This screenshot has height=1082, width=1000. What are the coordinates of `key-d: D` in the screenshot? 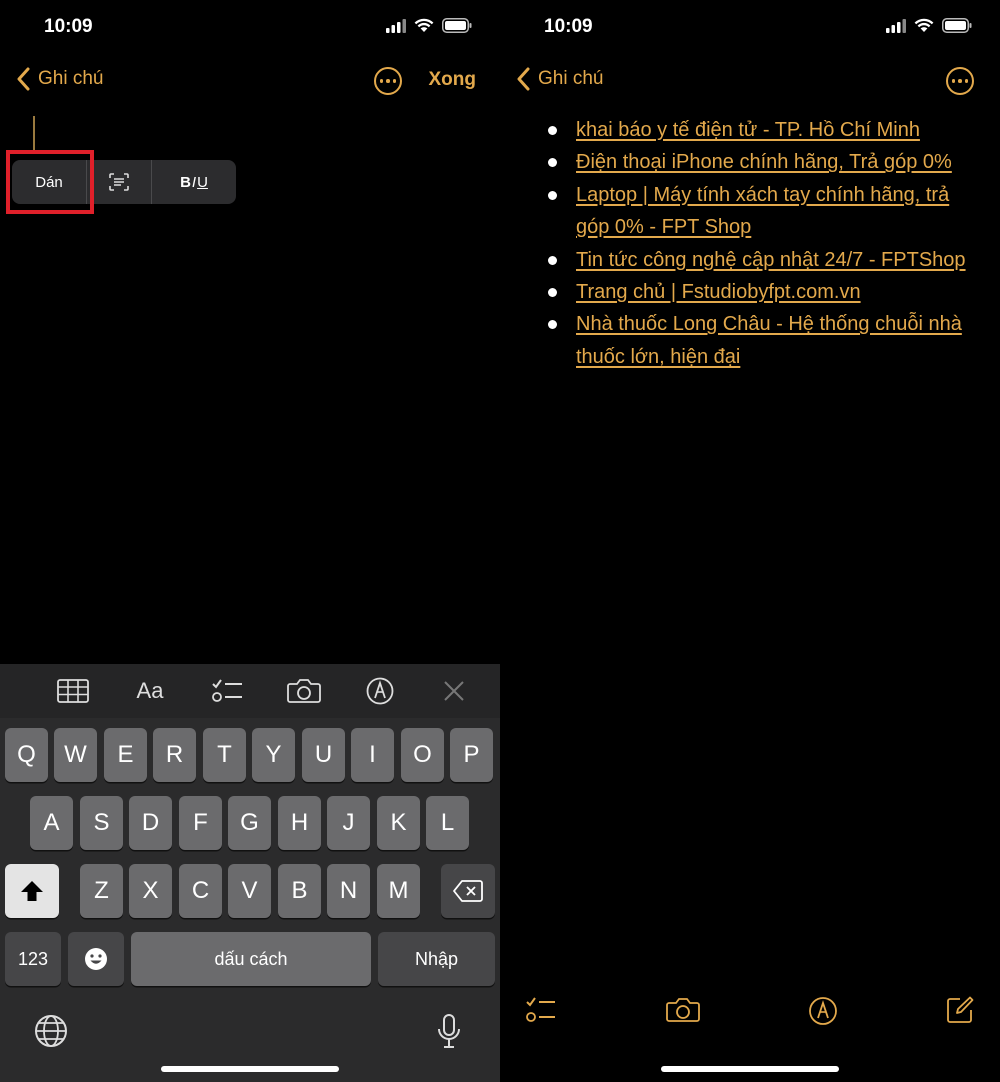 It's located at (150, 823).